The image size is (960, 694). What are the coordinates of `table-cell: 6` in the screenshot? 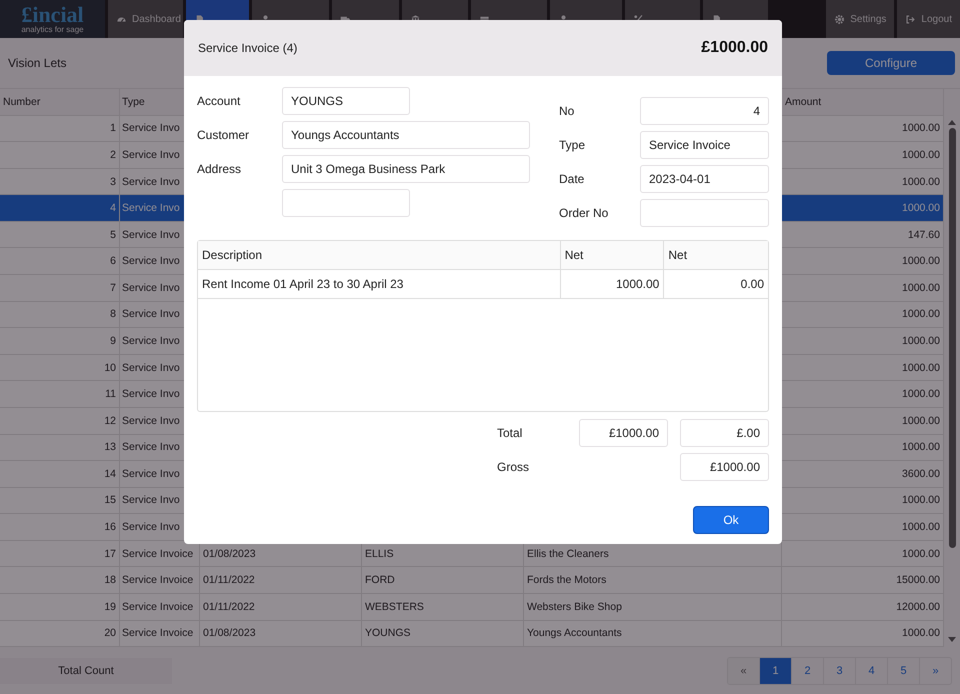 It's located at (113, 261).